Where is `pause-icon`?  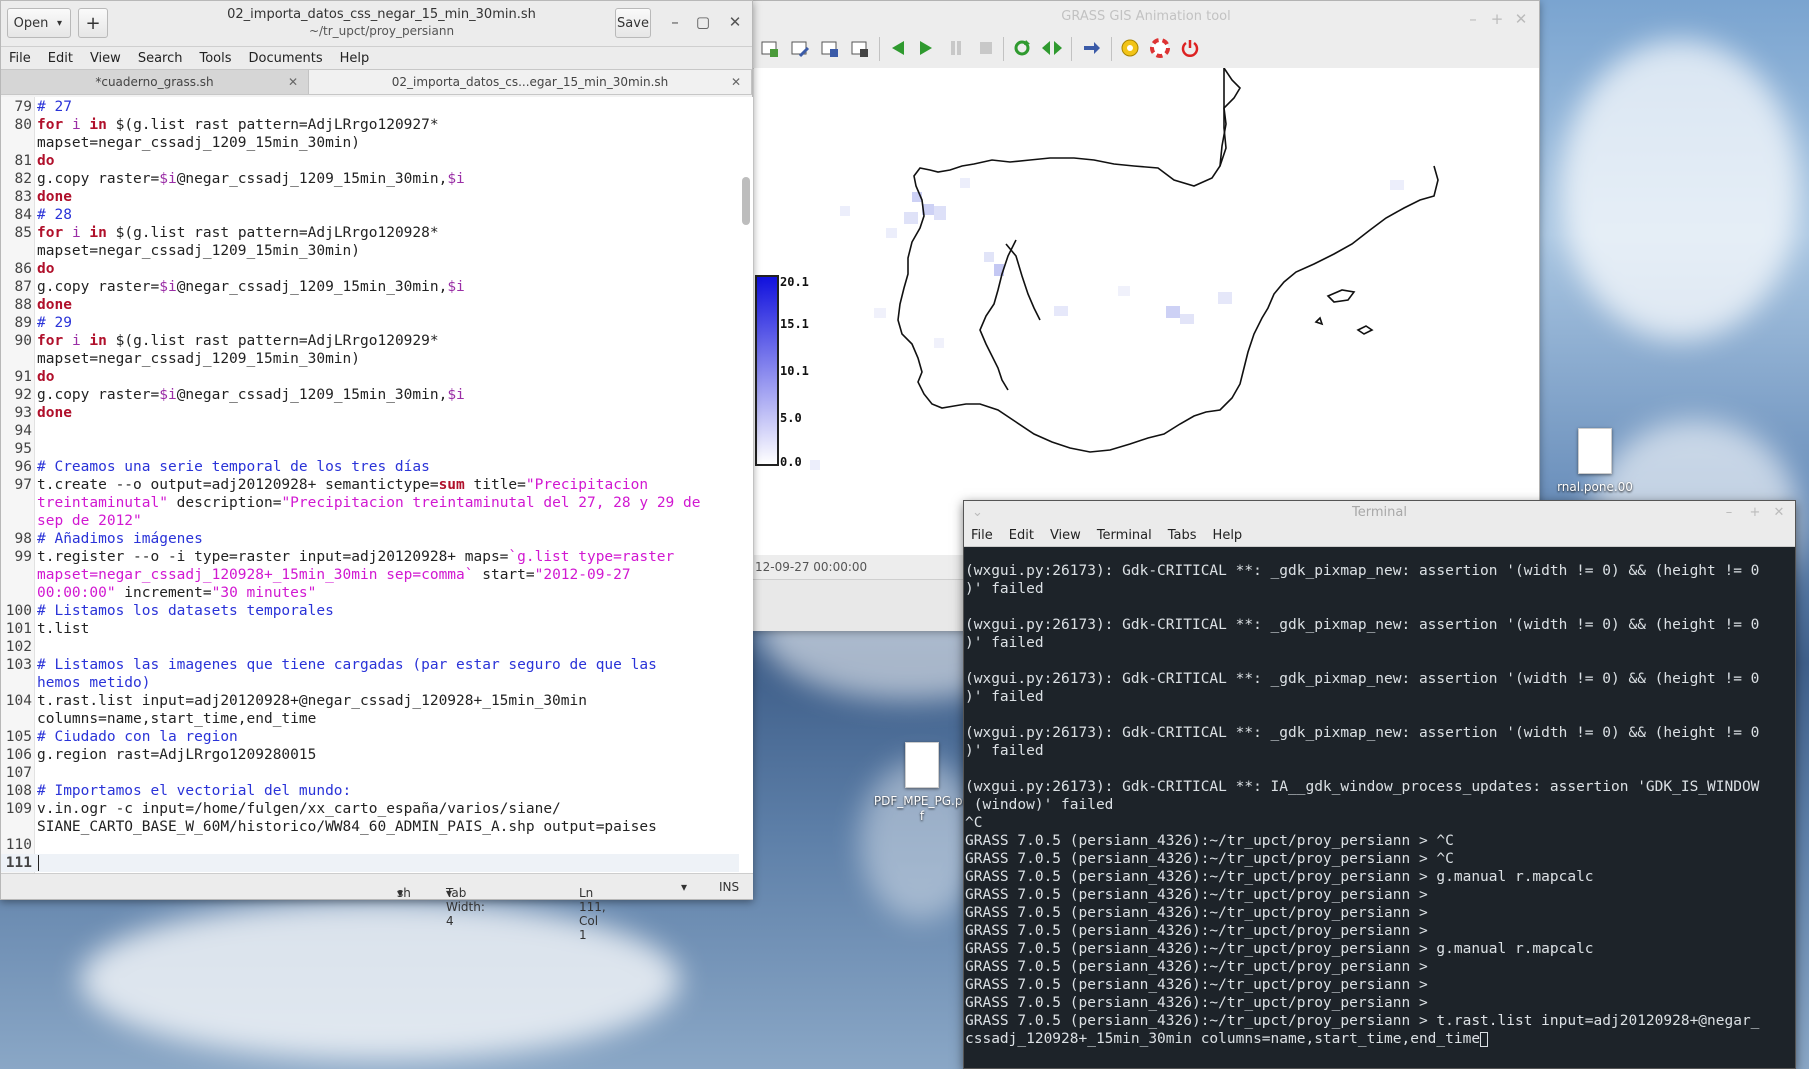
pause-icon is located at coordinates (956, 48).